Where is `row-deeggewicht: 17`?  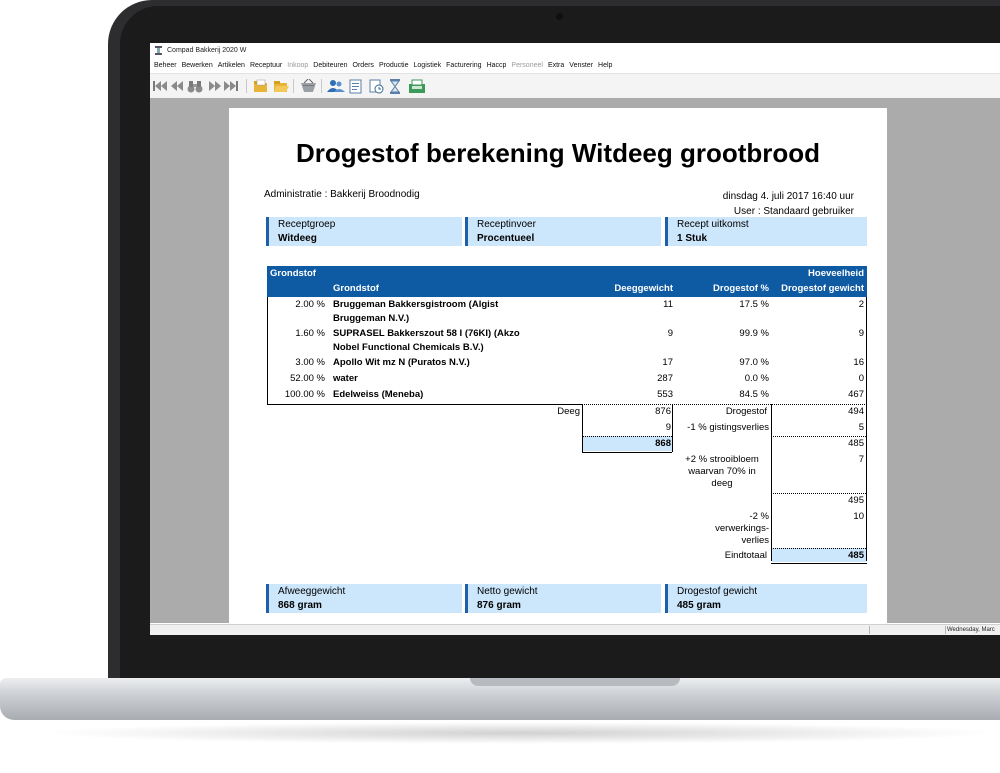 row-deeggewicht: 17 is located at coordinates (667, 362).